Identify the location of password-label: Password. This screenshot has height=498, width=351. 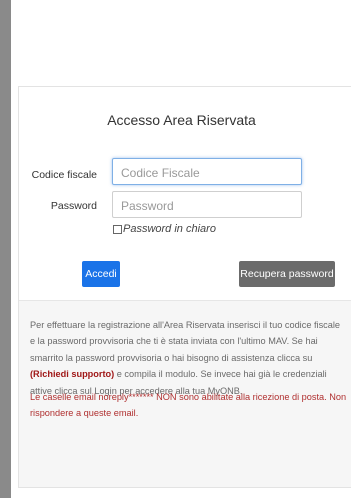
(73, 206).